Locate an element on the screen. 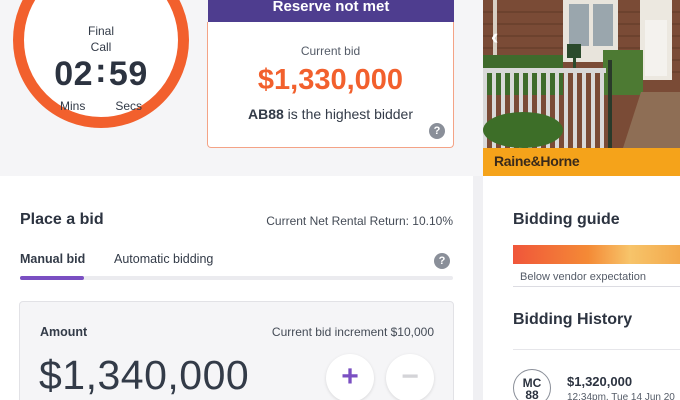  active-tab-indicator is located at coordinates (52, 278).